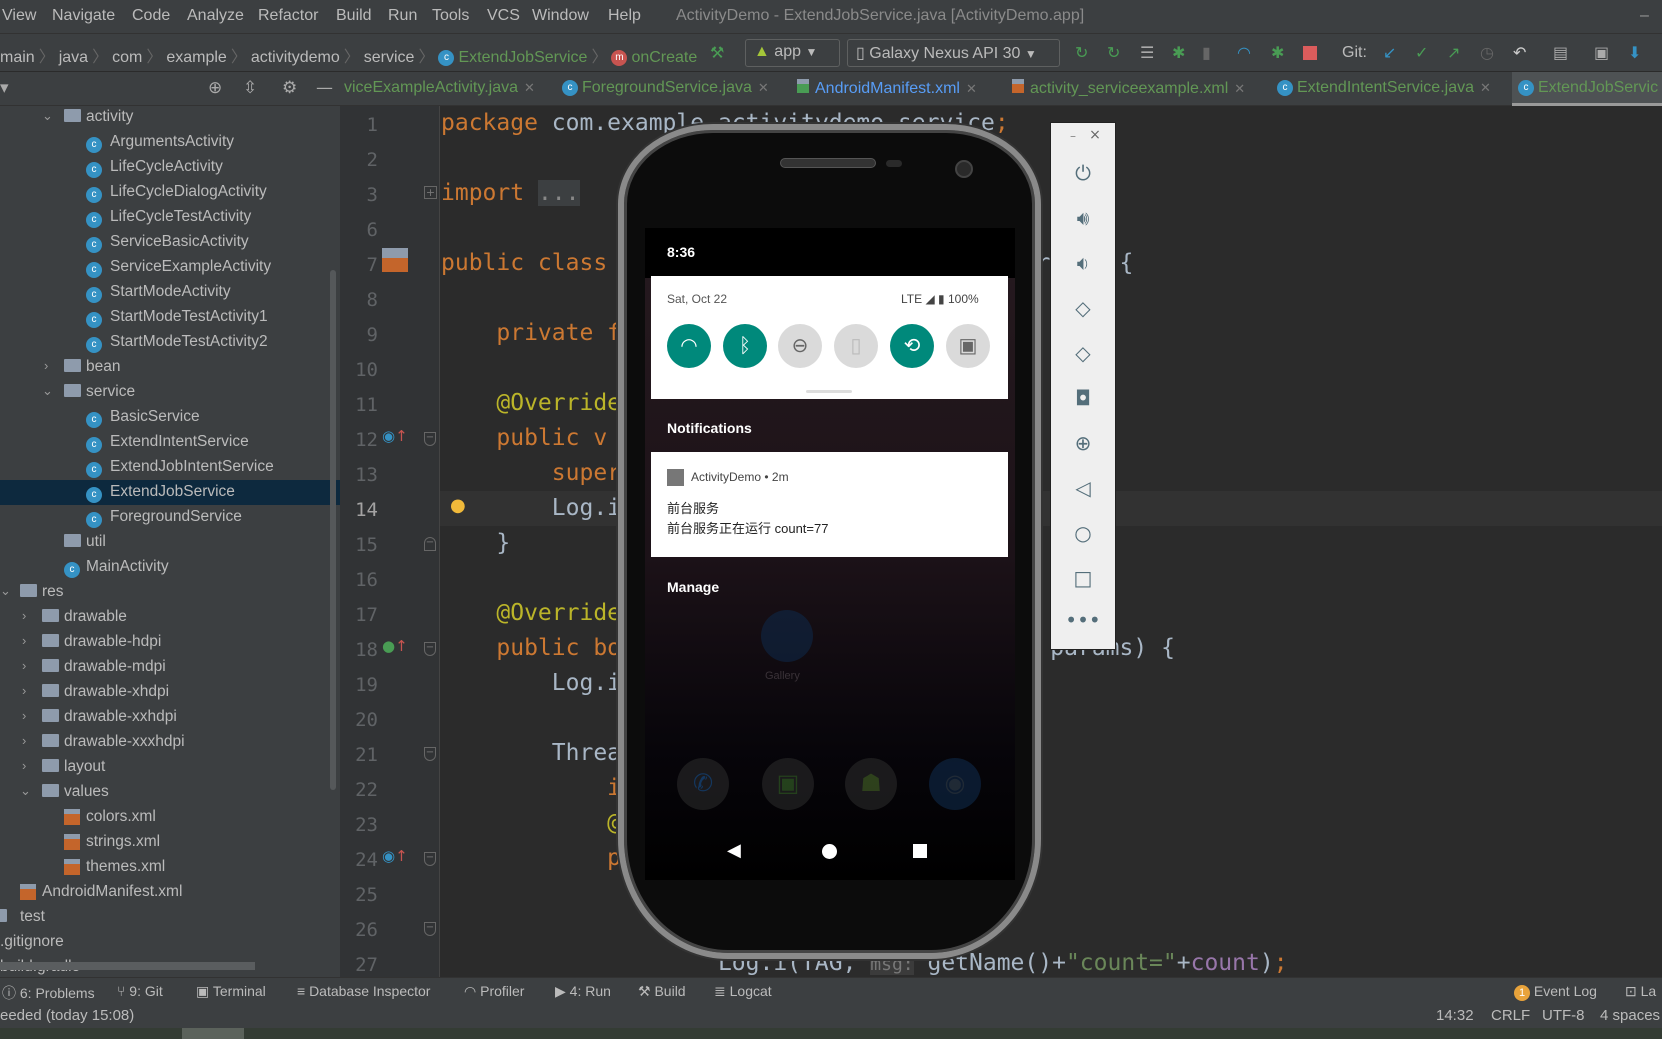 The height and width of the screenshot is (1039, 1662). What do you see at coordinates (170, 842) in the screenshot?
I see `tree-item: strings.xml` at bounding box center [170, 842].